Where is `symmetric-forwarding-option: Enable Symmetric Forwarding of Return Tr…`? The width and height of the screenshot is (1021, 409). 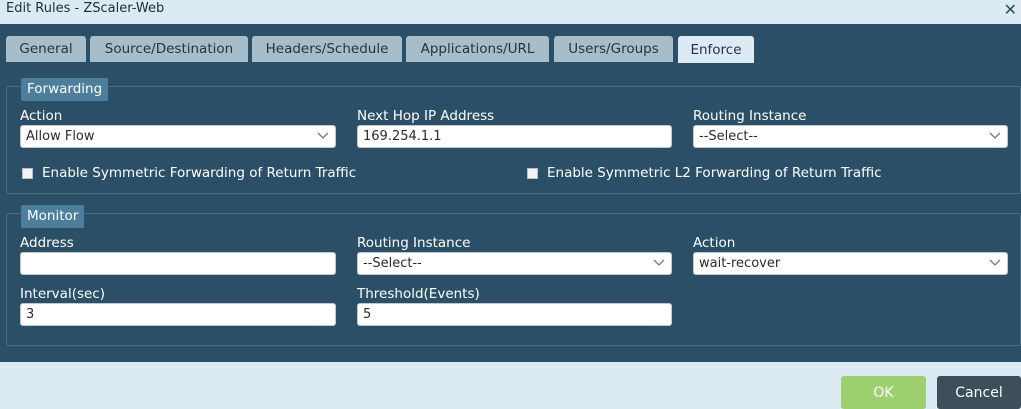
symmetric-forwarding-option: Enable Symmetric Forwarding of Return Tr… is located at coordinates (189, 173).